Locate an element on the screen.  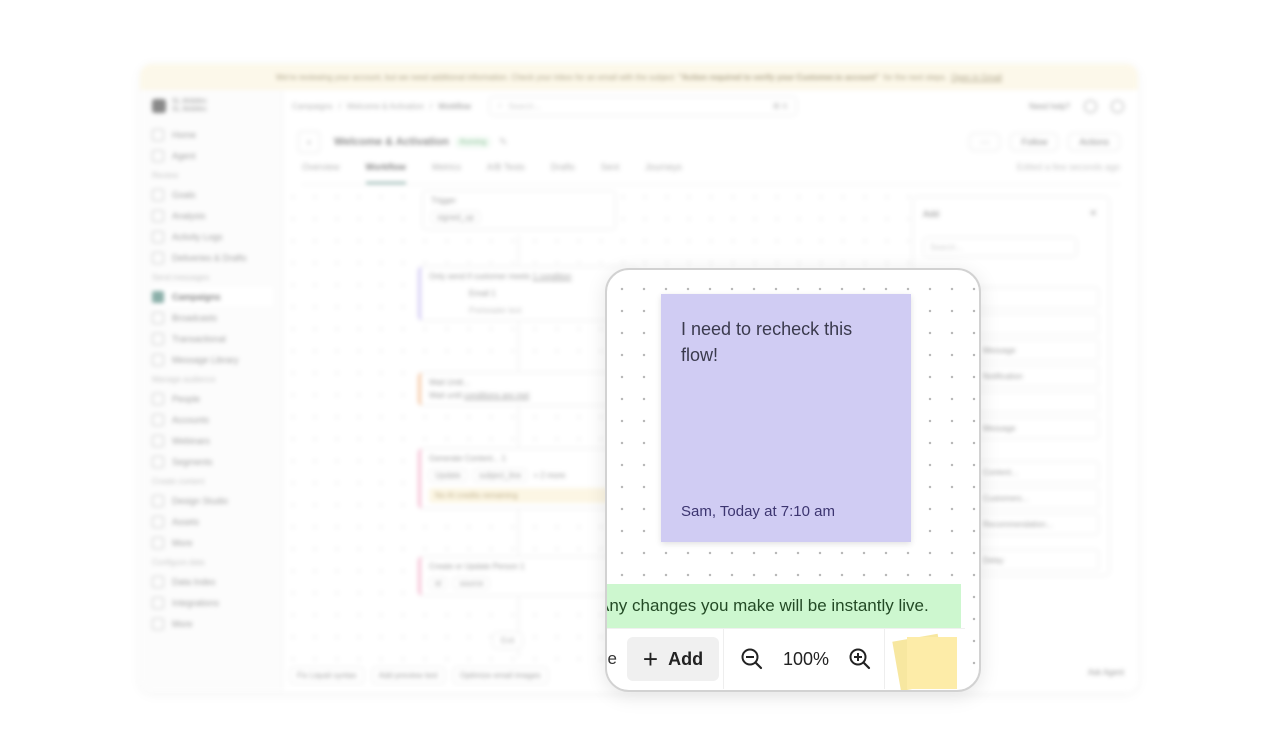
tab-journeys: Journeys is located at coordinates (663, 173).